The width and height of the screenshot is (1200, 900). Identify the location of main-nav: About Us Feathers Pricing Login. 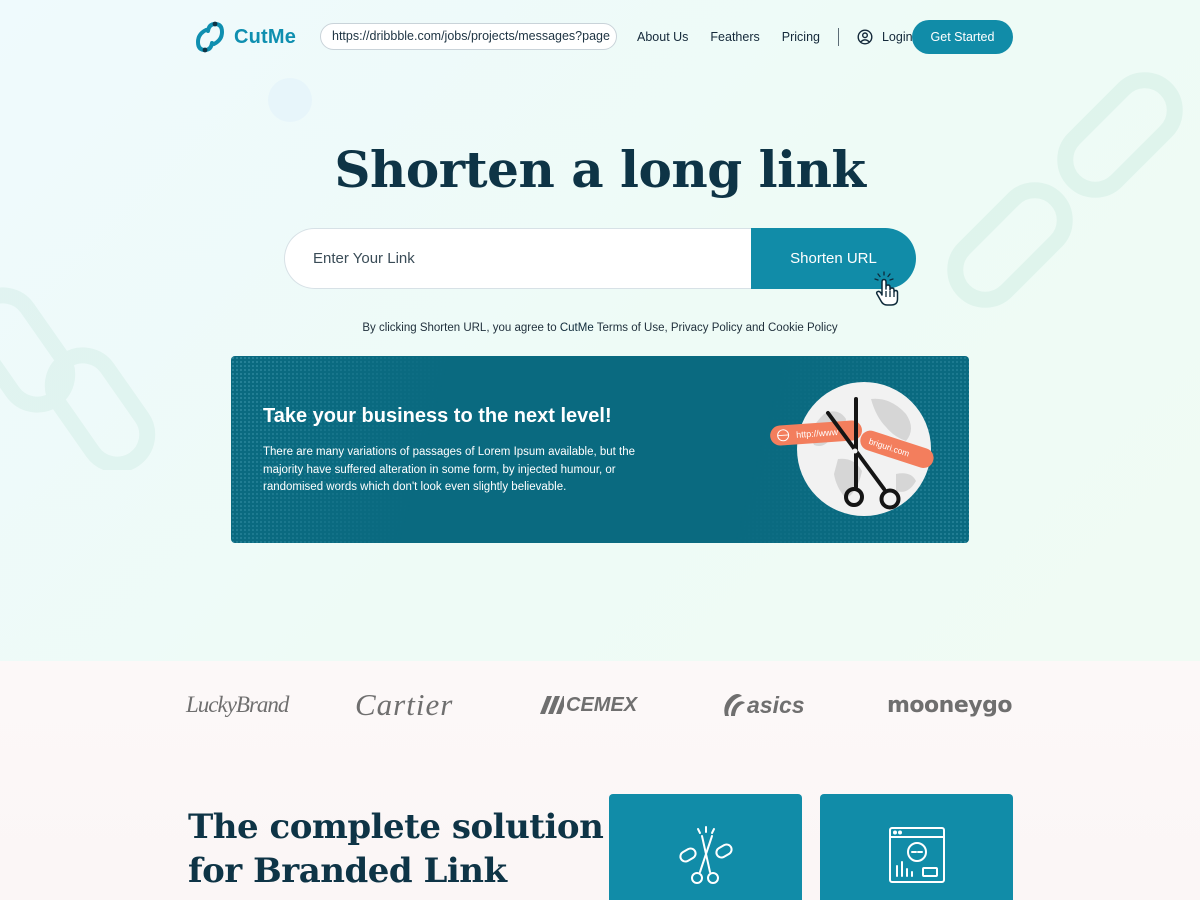
(775, 37).